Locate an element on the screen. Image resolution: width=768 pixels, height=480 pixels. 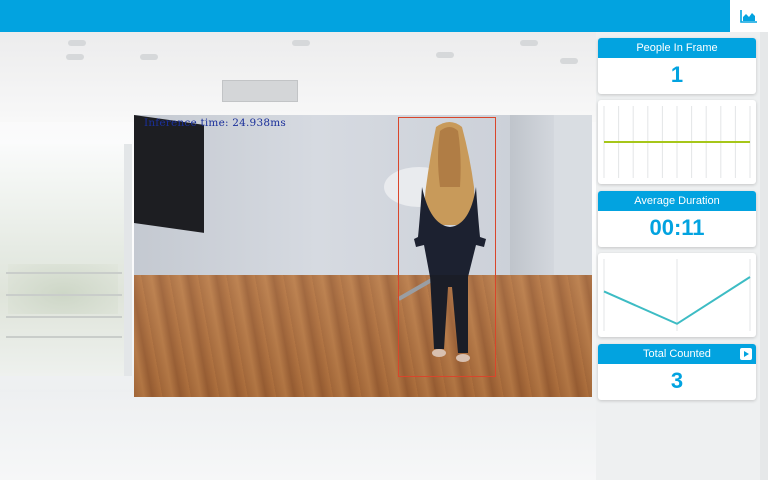
top-bar is located at coordinates (365, 16).